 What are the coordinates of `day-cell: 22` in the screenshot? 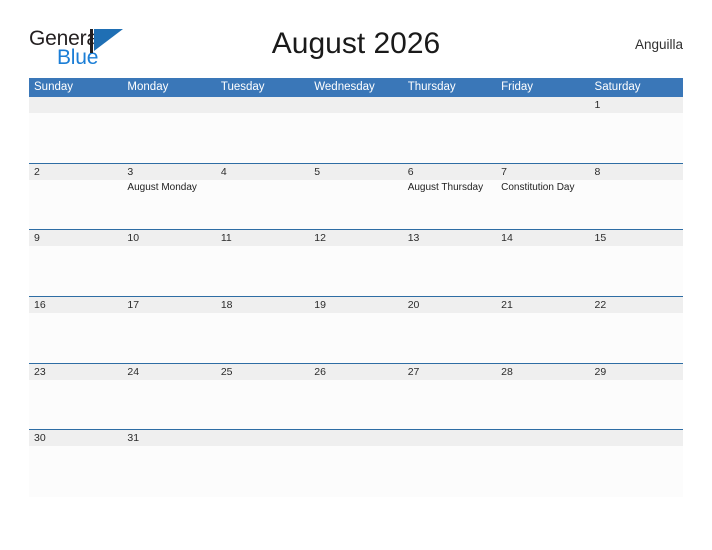 It's located at (636, 330).